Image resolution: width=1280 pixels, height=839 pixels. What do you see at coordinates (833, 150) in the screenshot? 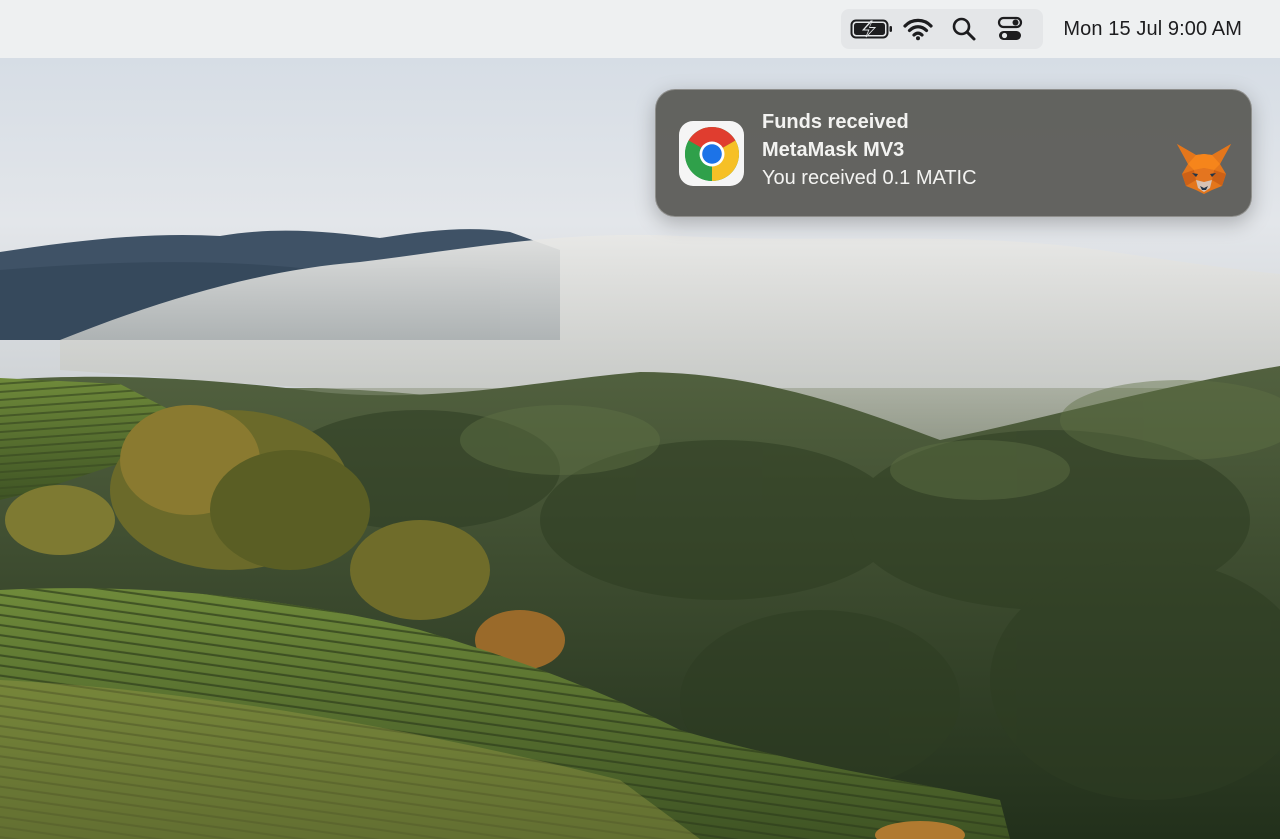
I see `notification-subtitle: MetaMask MV3` at bounding box center [833, 150].